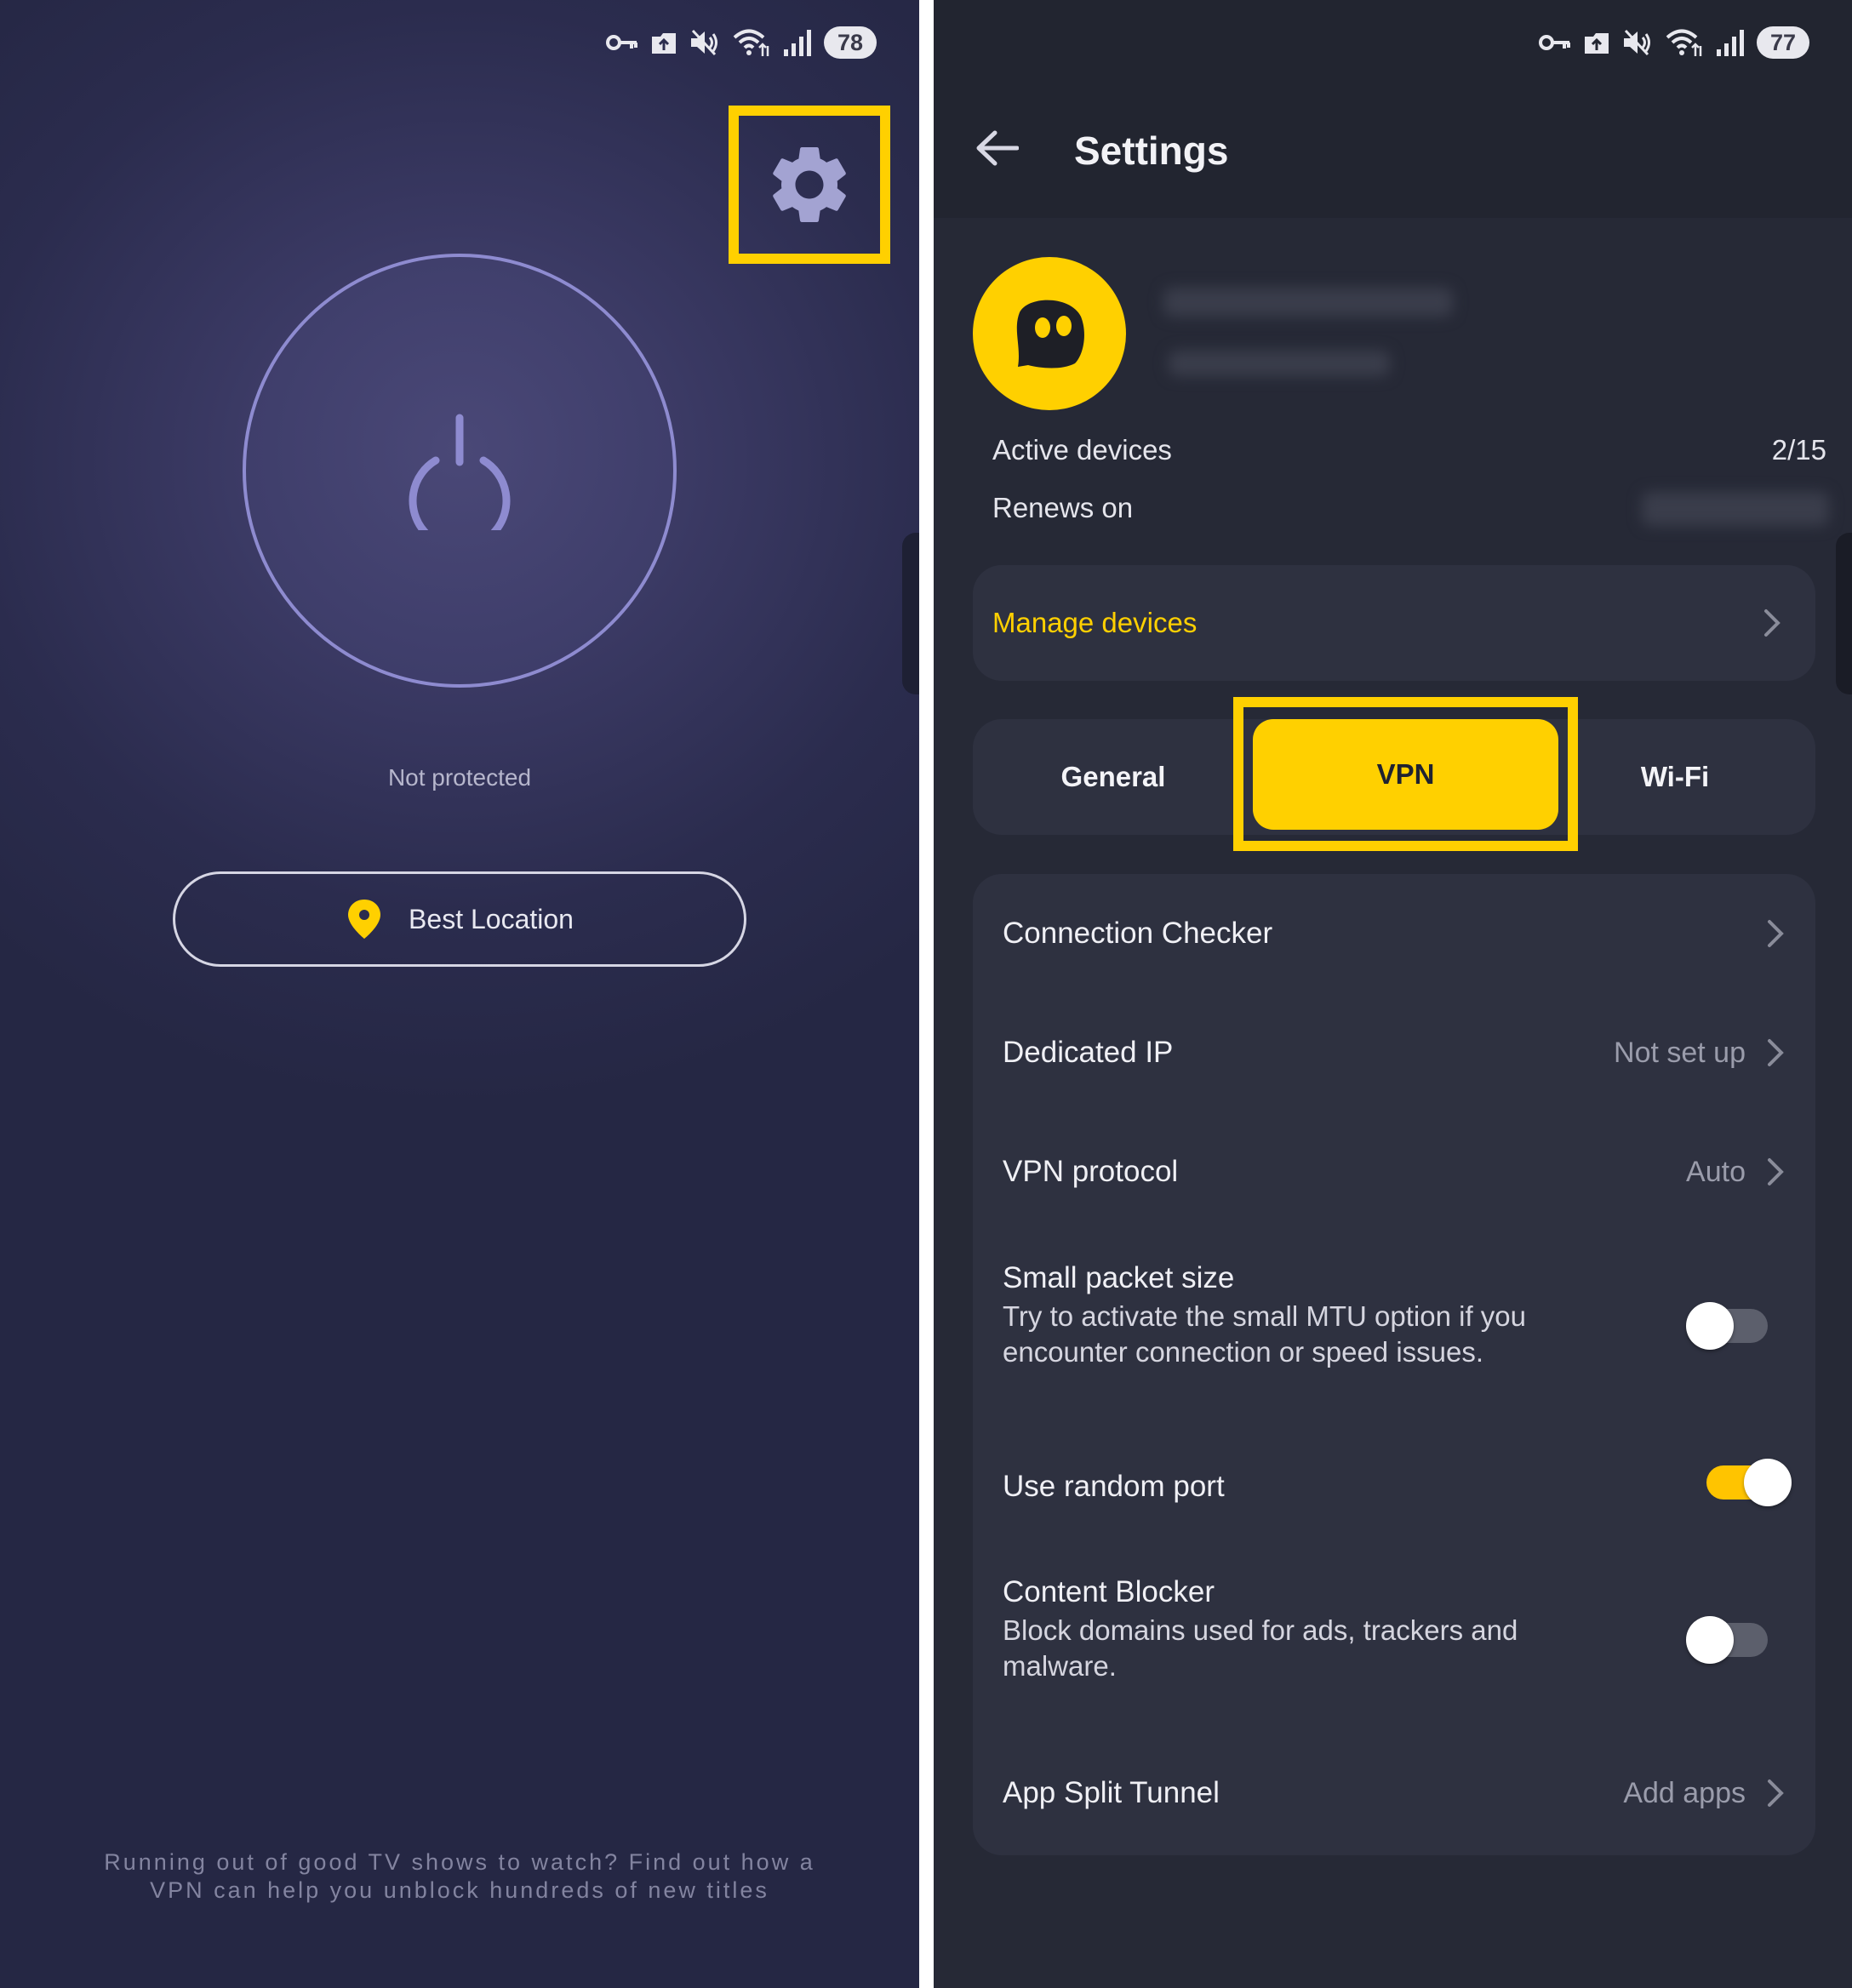  Describe the element at coordinates (1119, 1277) in the screenshot. I see `small-packet-label: Small packet size` at that location.